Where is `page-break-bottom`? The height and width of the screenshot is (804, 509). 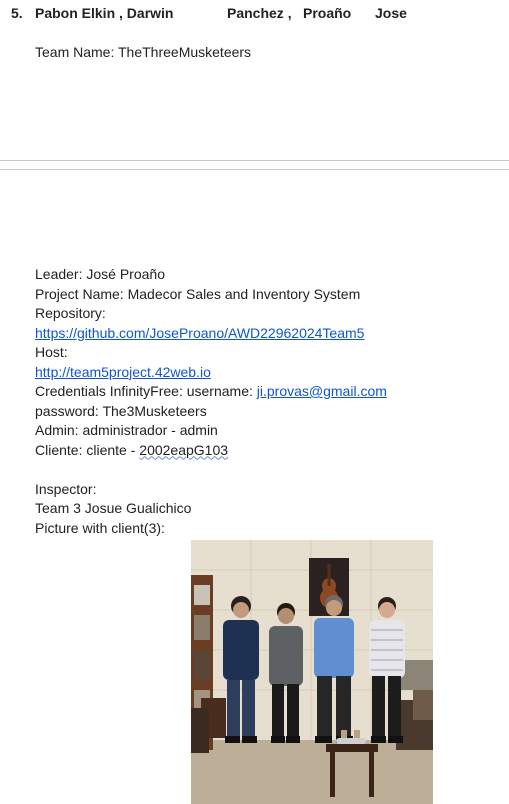
page-break-bottom is located at coordinates (254, 169).